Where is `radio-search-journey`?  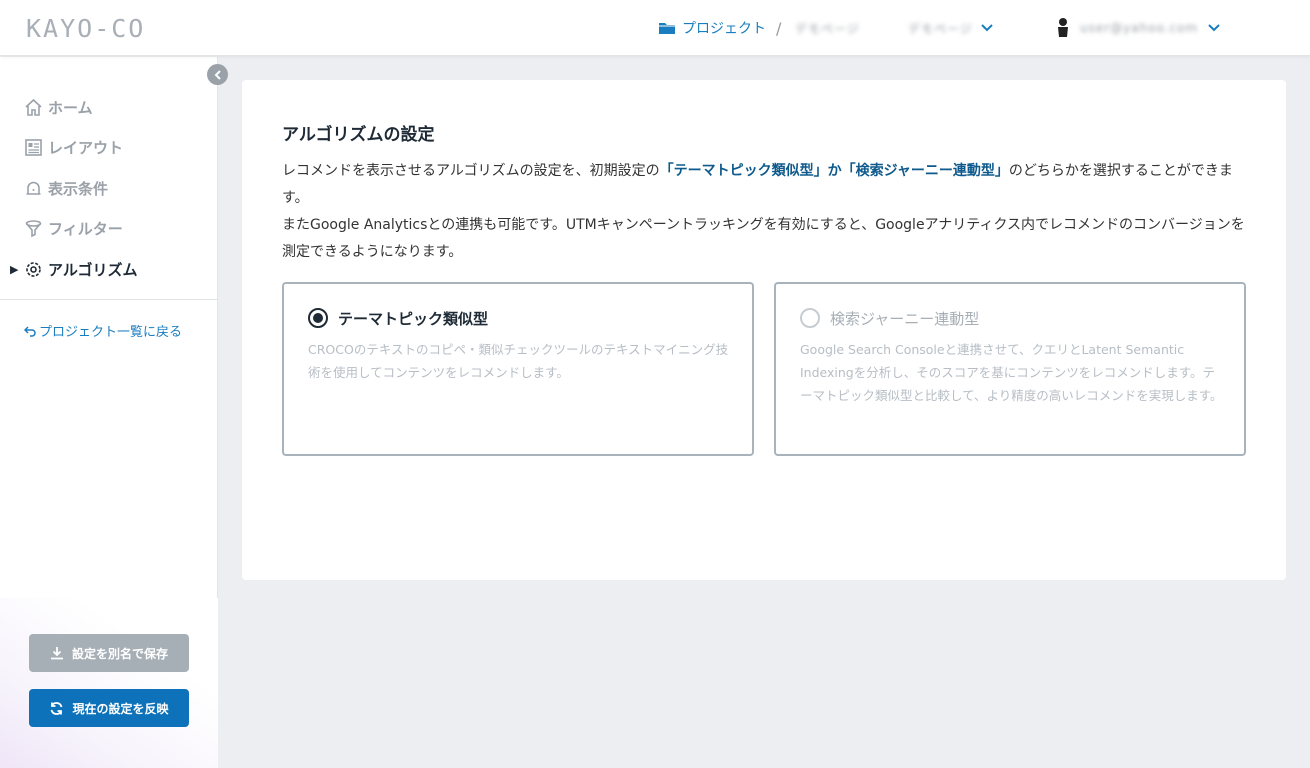
radio-search-journey is located at coordinates (810, 318).